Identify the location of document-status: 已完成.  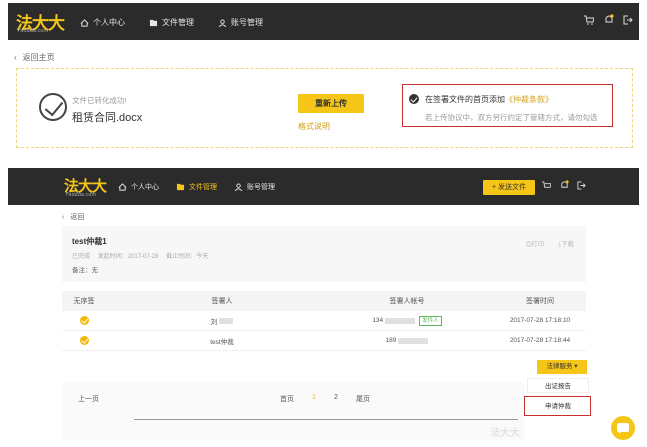
(81, 257).